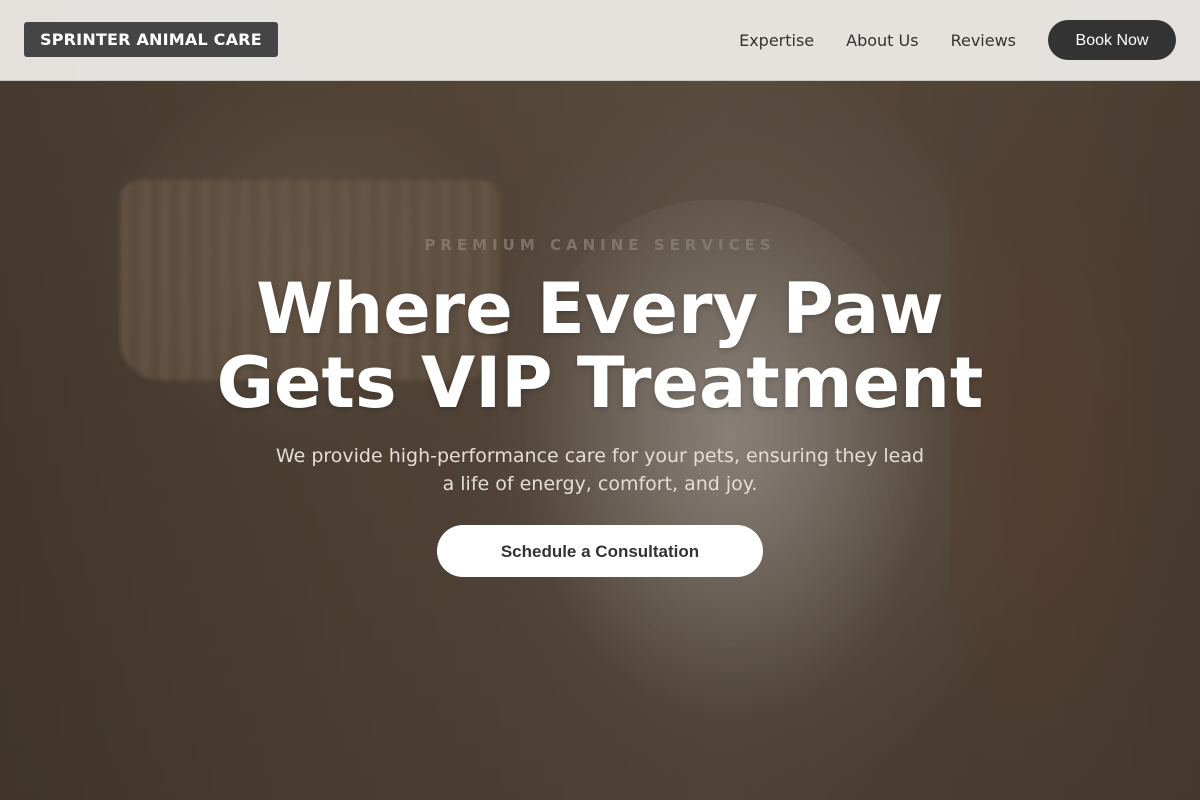 The width and height of the screenshot is (1200, 800). What do you see at coordinates (600, 245) in the screenshot?
I see `hero-eyebrow: PREMIUM CANINE SERVICES` at bounding box center [600, 245].